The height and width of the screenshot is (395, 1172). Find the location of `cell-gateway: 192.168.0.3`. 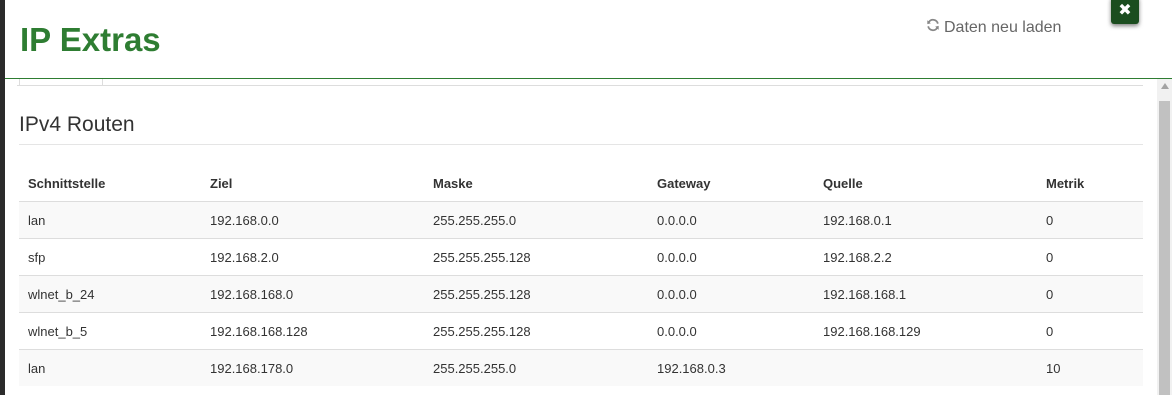

cell-gateway: 192.168.0.3 is located at coordinates (731, 367).